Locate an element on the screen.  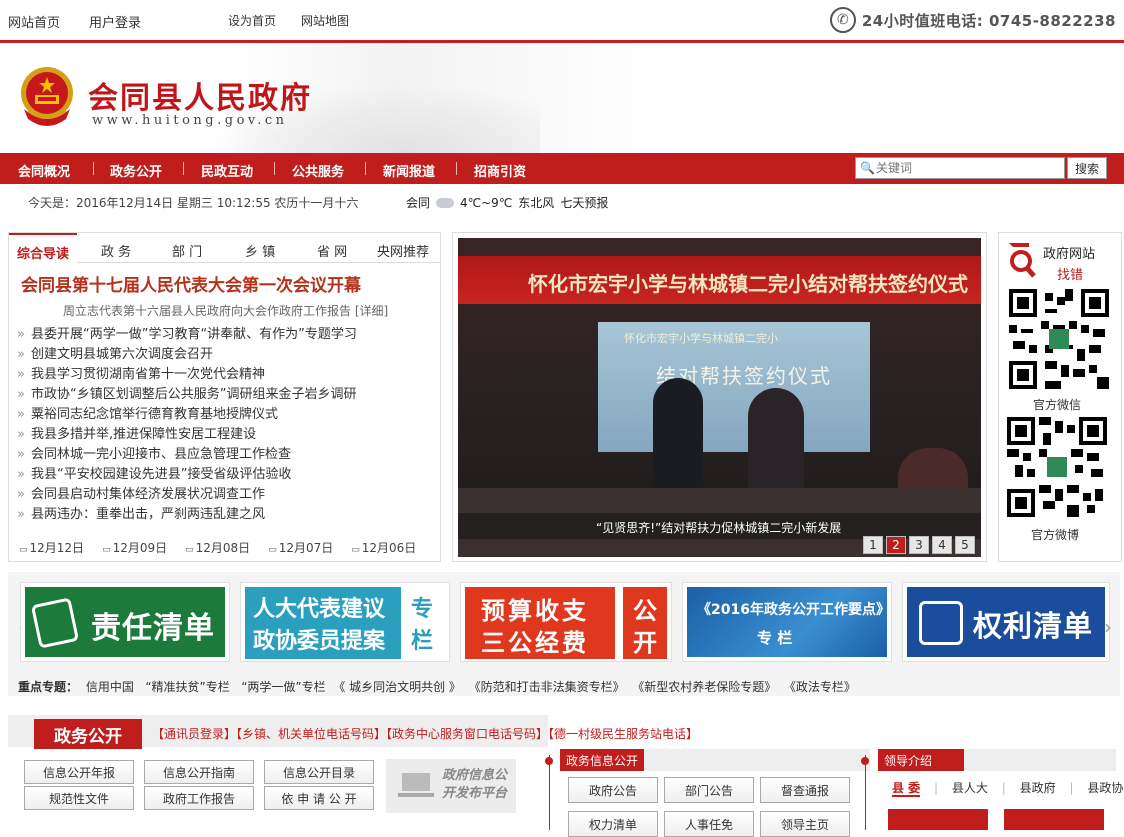
leader-tab: 县人大 is located at coordinates (970, 788).